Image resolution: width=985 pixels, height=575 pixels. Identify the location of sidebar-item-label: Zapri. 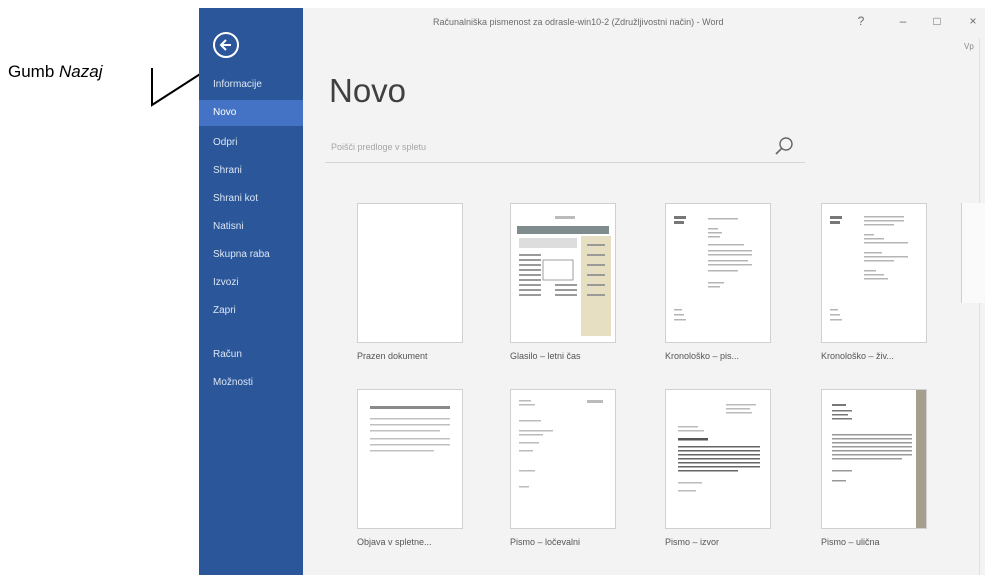
(224, 310).